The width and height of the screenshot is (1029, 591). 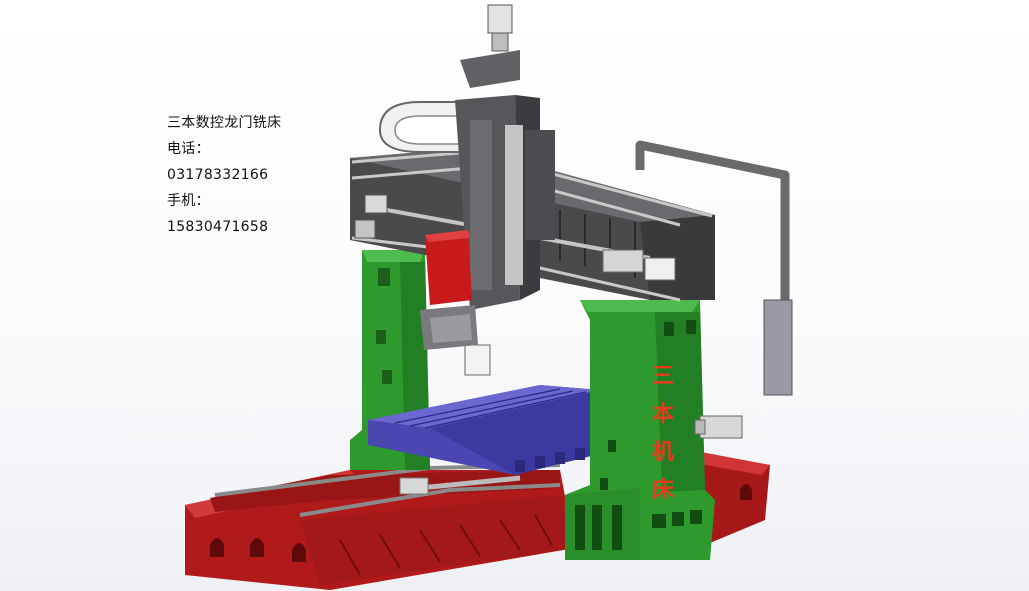 What do you see at coordinates (218, 175) in the screenshot?
I see `phone-number: 03178332166` at bounding box center [218, 175].